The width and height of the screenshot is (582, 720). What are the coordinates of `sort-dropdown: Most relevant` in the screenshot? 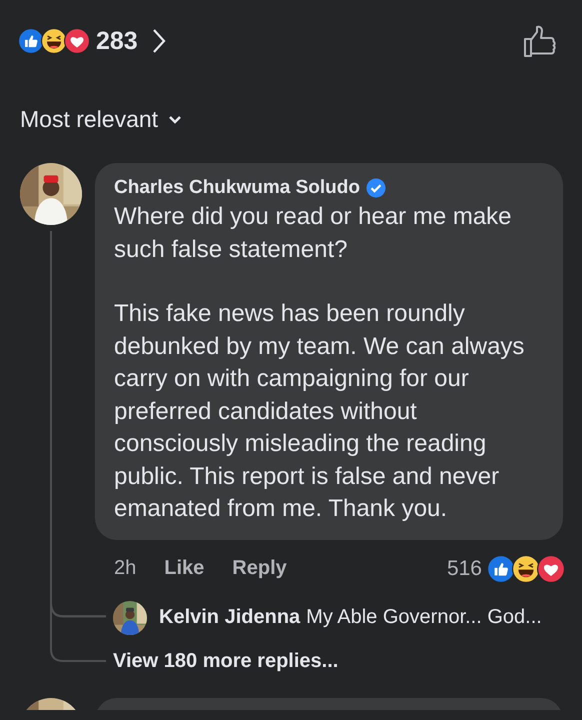 It's located at (100, 119).